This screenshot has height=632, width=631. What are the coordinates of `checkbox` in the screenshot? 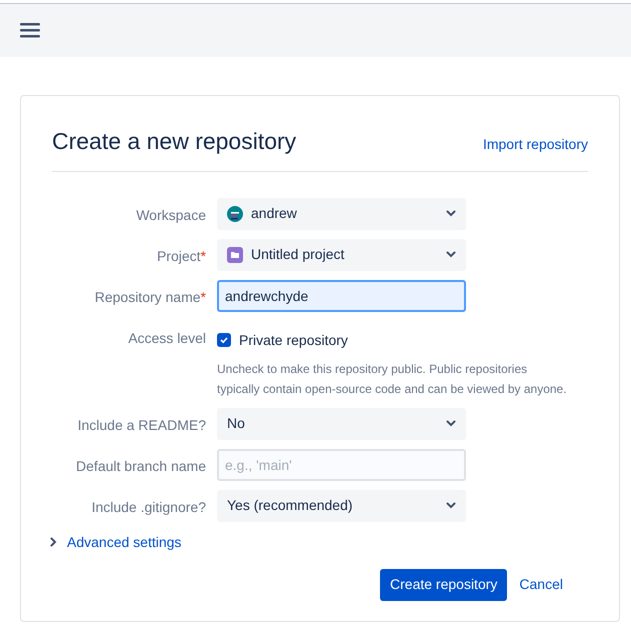 It's located at (224, 340).